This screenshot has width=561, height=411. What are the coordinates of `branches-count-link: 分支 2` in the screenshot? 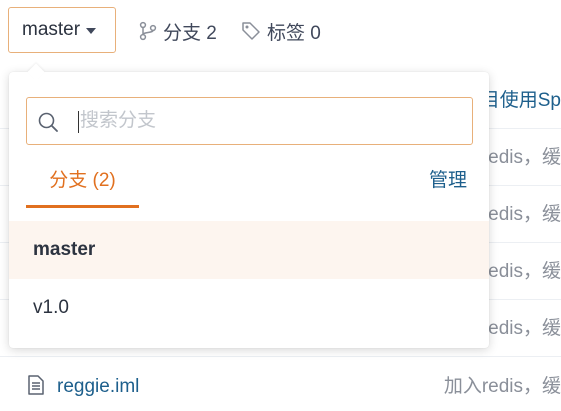 It's located at (178, 31).